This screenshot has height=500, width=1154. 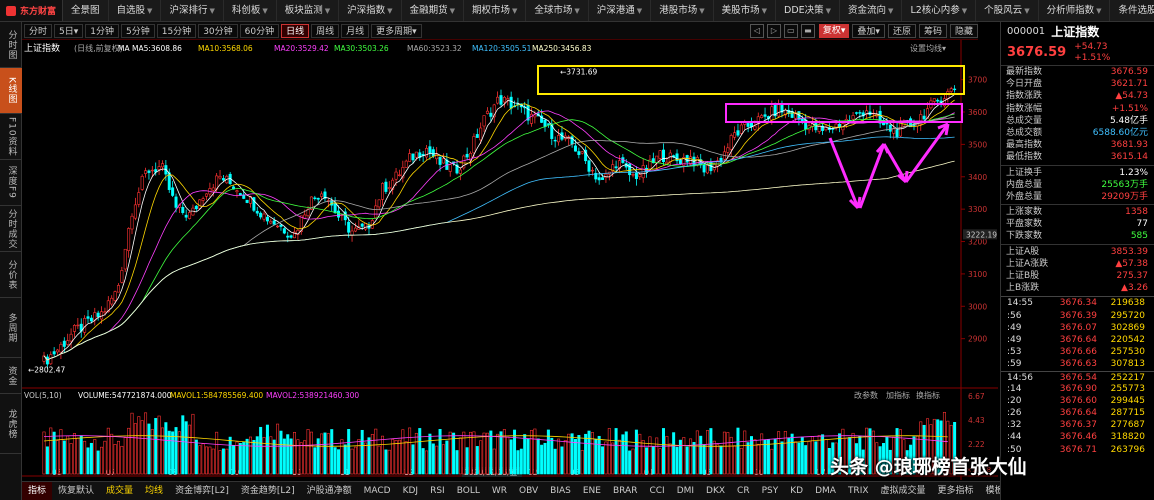 What do you see at coordinates (250, 10) in the screenshot?
I see `nav-item-3: 科创板 ▼` at bounding box center [250, 10].